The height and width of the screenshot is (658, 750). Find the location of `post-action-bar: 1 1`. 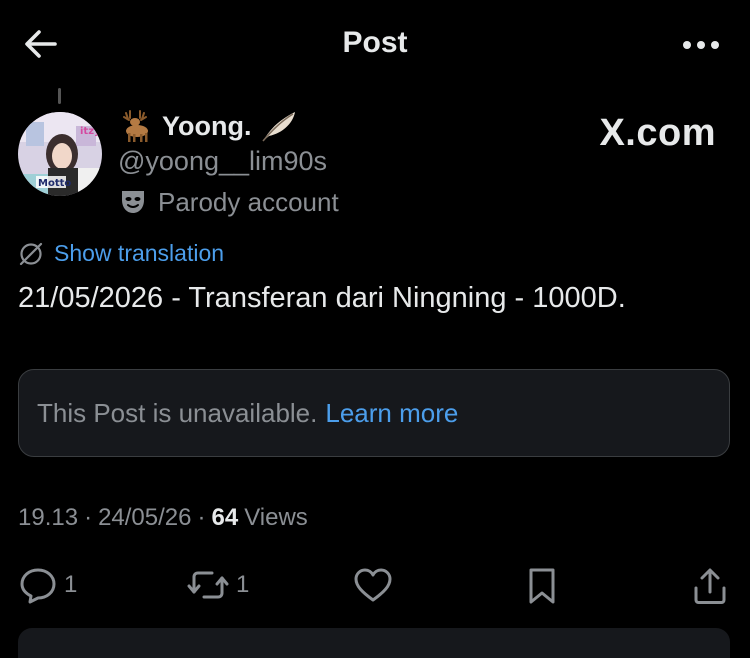

post-action-bar: 1 1 is located at coordinates (375, 586).